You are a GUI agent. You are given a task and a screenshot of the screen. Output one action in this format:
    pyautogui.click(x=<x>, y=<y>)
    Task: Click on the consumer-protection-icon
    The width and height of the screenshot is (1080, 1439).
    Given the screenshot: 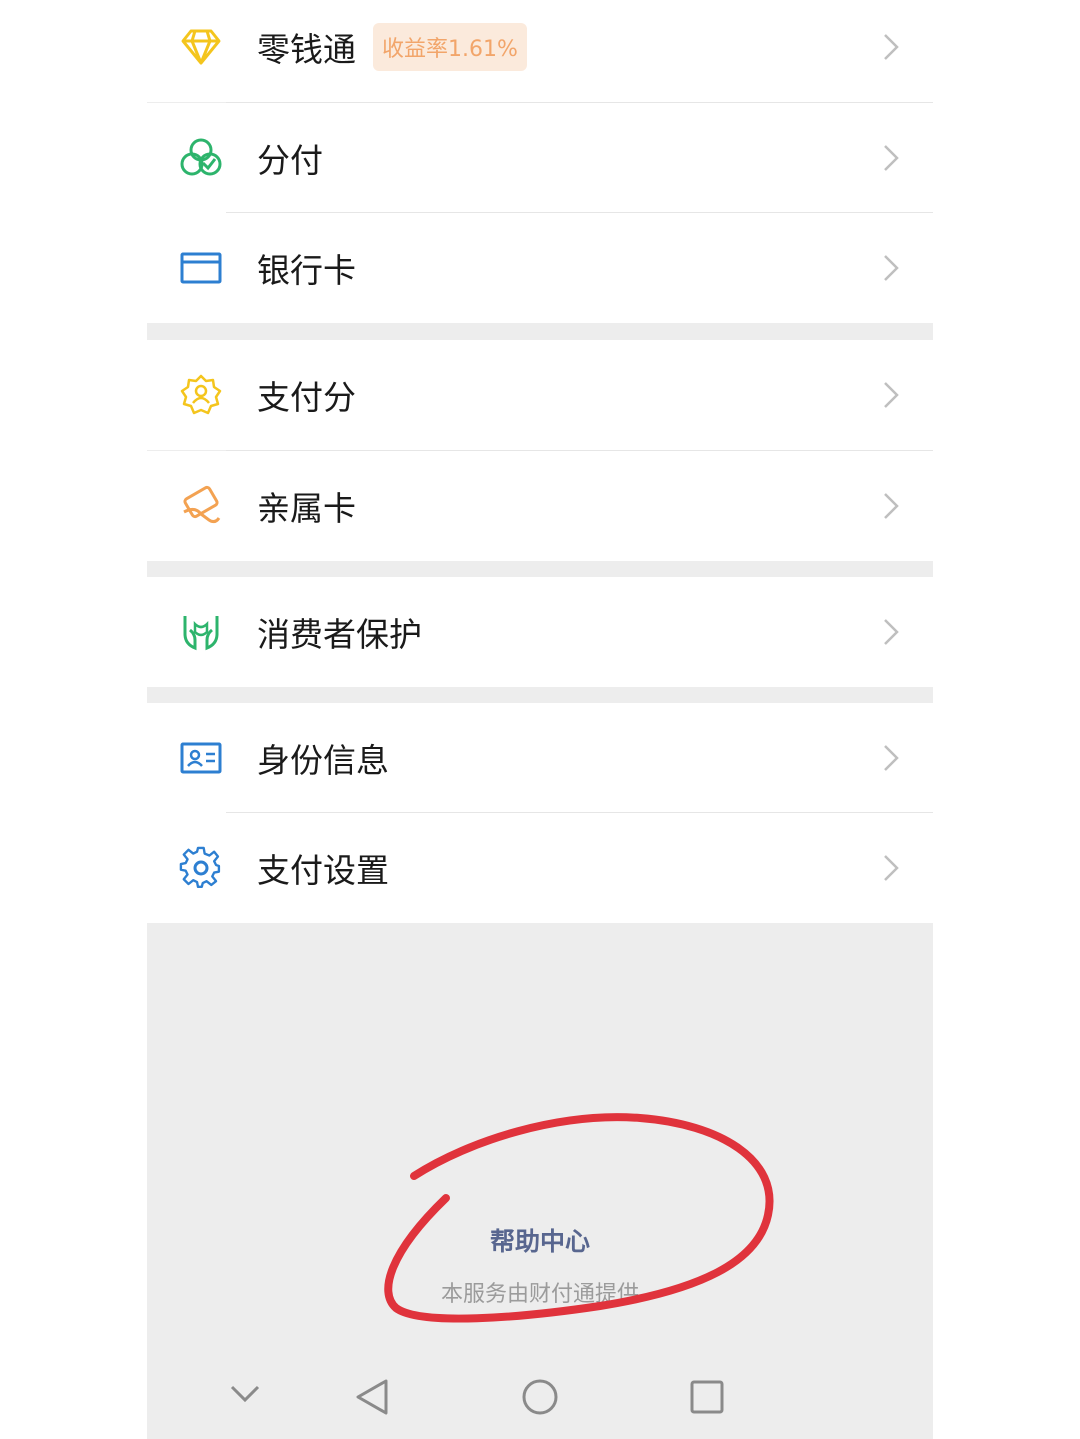 What is the action you would take?
    pyautogui.click(x=201, y=632)
    